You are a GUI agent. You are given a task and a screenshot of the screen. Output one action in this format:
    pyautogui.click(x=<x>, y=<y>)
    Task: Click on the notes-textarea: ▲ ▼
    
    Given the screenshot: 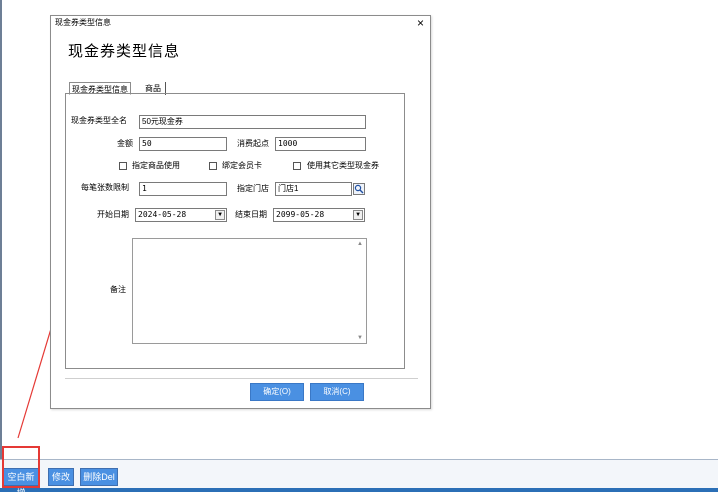 What is the action you would take?
    pyautogui.click(x=249, y=291)
    